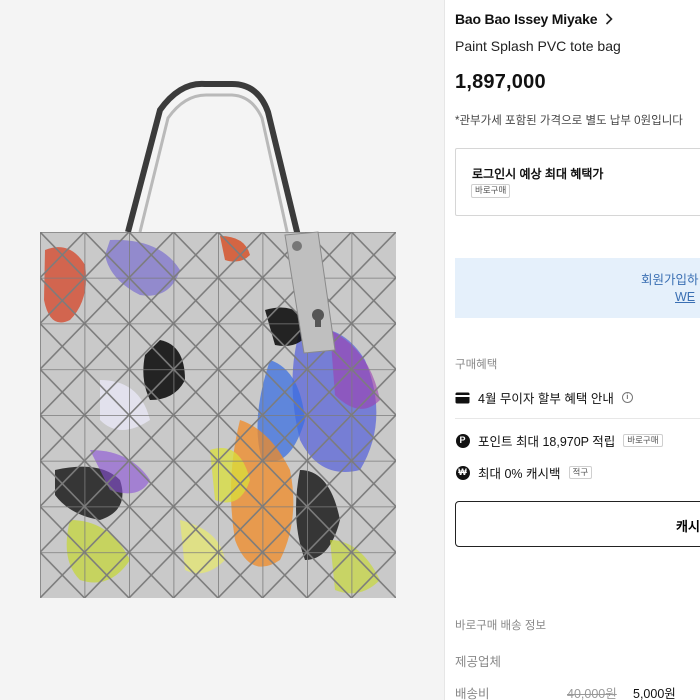 This screenshot has height=700, width=700. I want to click on product-price: 1,897,000, so click(500, 82).